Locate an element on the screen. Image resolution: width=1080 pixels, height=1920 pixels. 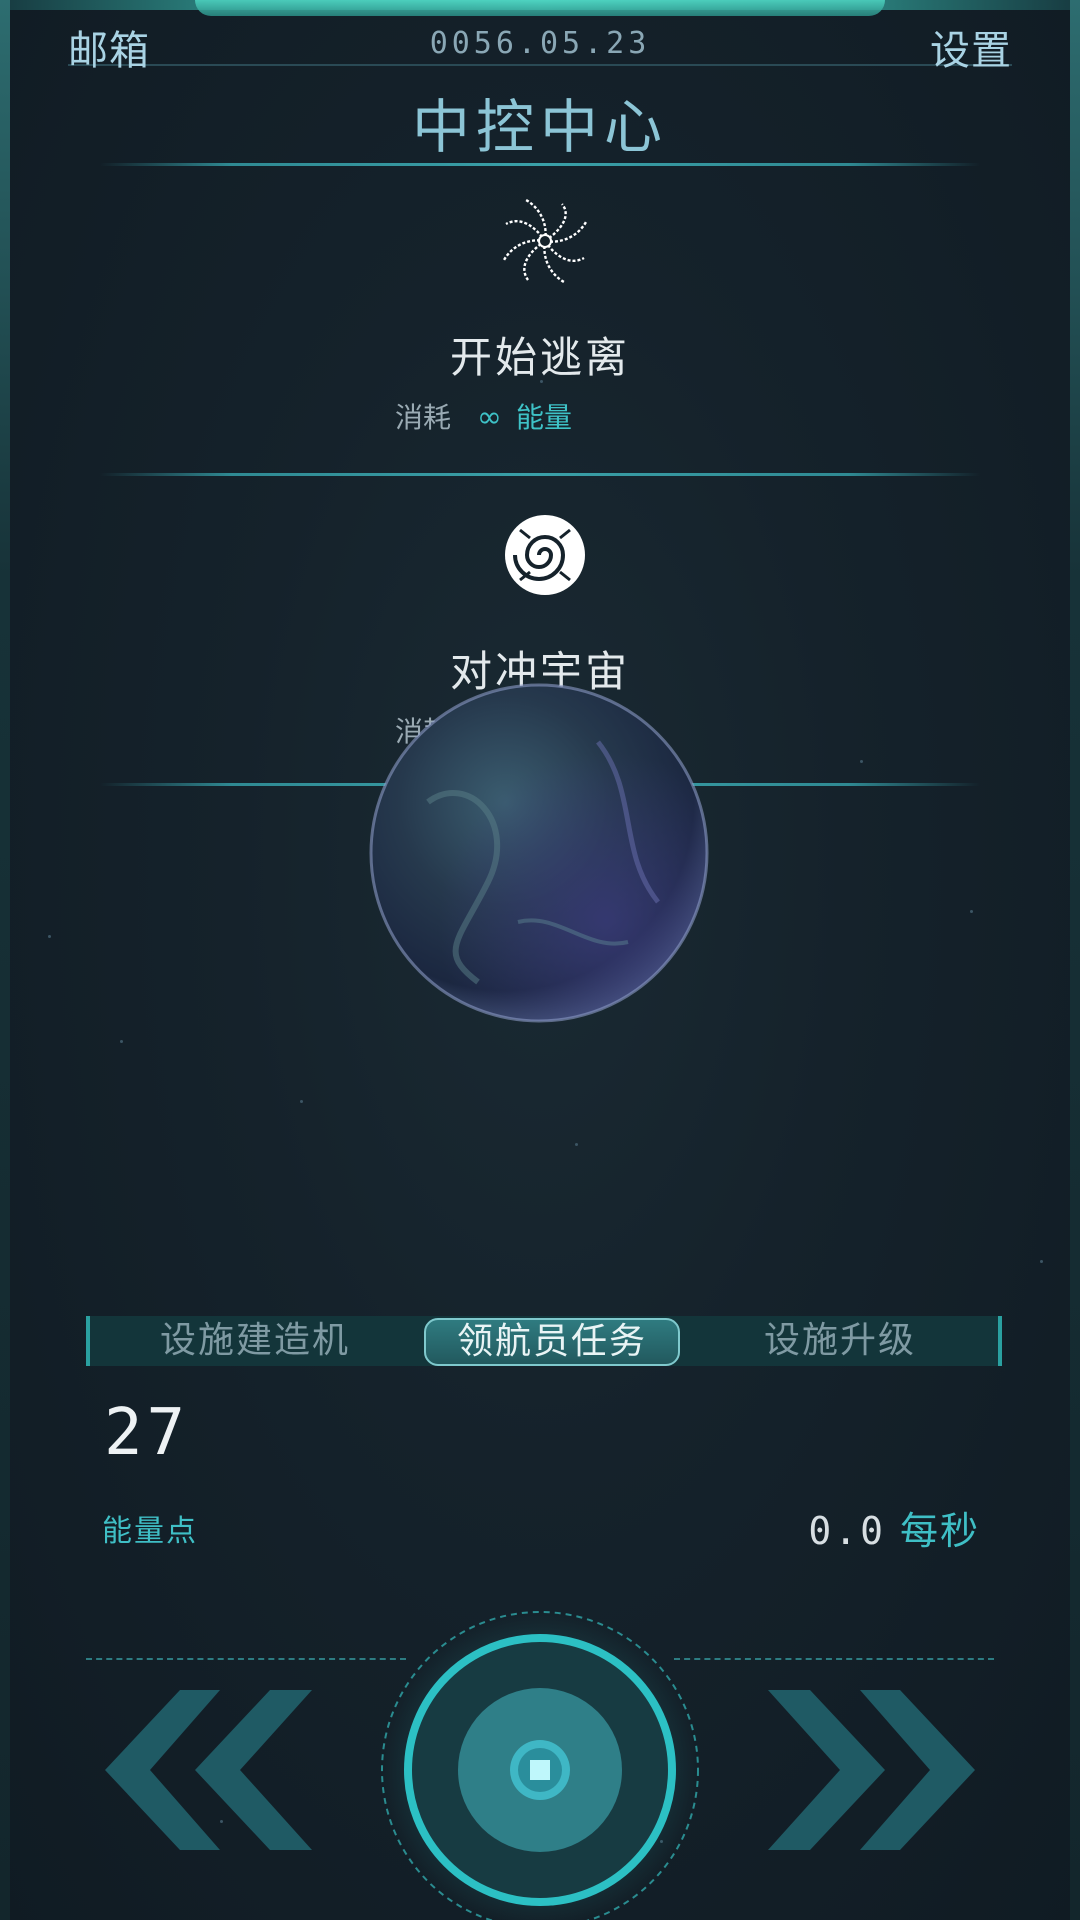
action-cost: 消耗 ∞ 能量 is located at coordinates (483, 416).